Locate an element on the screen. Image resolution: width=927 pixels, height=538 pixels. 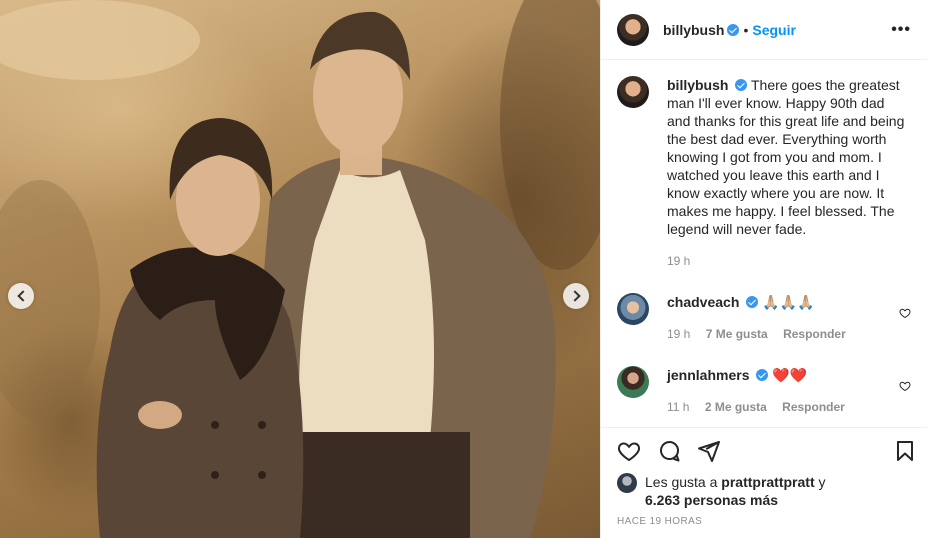
more-options-icon: ••• is located at coordinates (901, 30).